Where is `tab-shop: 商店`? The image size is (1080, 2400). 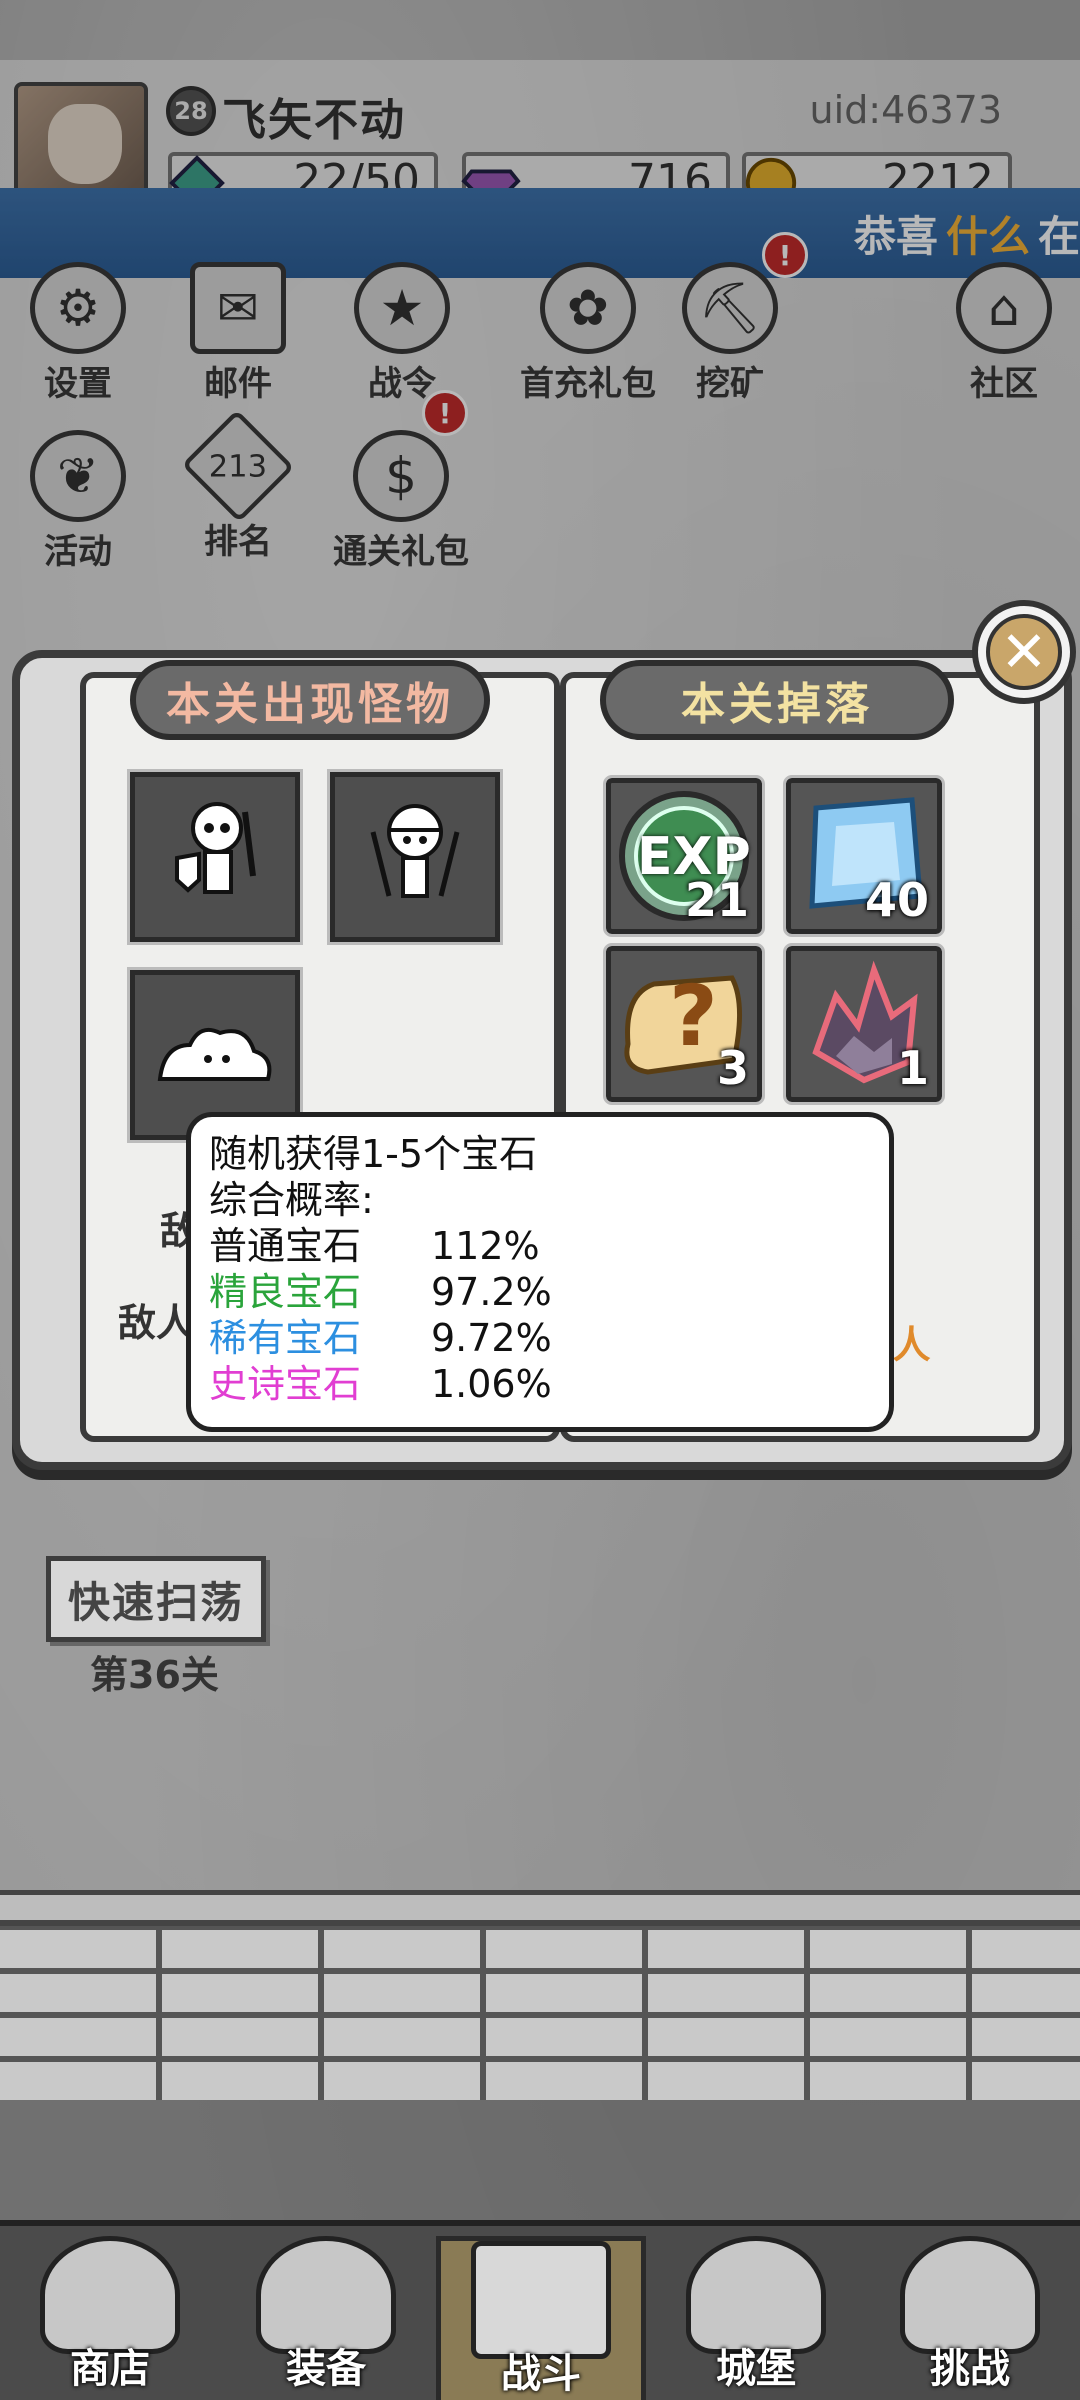
tab-shop: 商店 is located at coordinates (110, 2318).